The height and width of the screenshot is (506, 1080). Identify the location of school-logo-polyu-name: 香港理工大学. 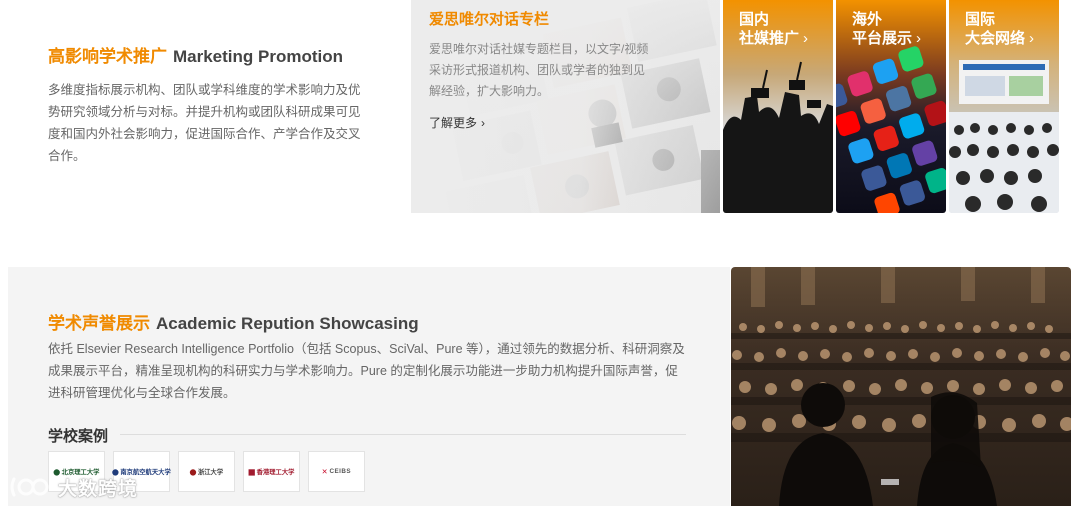
(275, 472).